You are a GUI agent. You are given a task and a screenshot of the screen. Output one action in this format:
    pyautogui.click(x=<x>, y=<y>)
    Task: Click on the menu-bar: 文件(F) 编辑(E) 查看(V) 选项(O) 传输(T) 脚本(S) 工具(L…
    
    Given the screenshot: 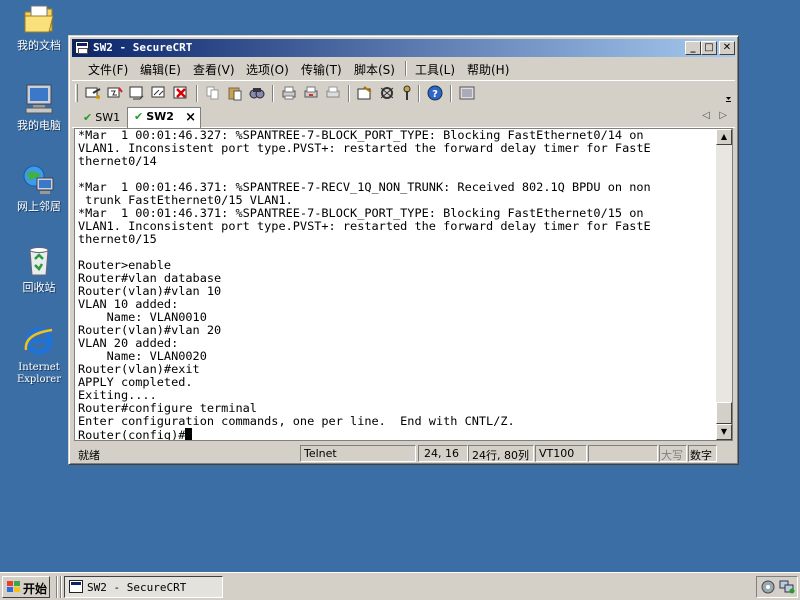 What is the action you would take?
    pyautogui.click(x=403, y=68)
    